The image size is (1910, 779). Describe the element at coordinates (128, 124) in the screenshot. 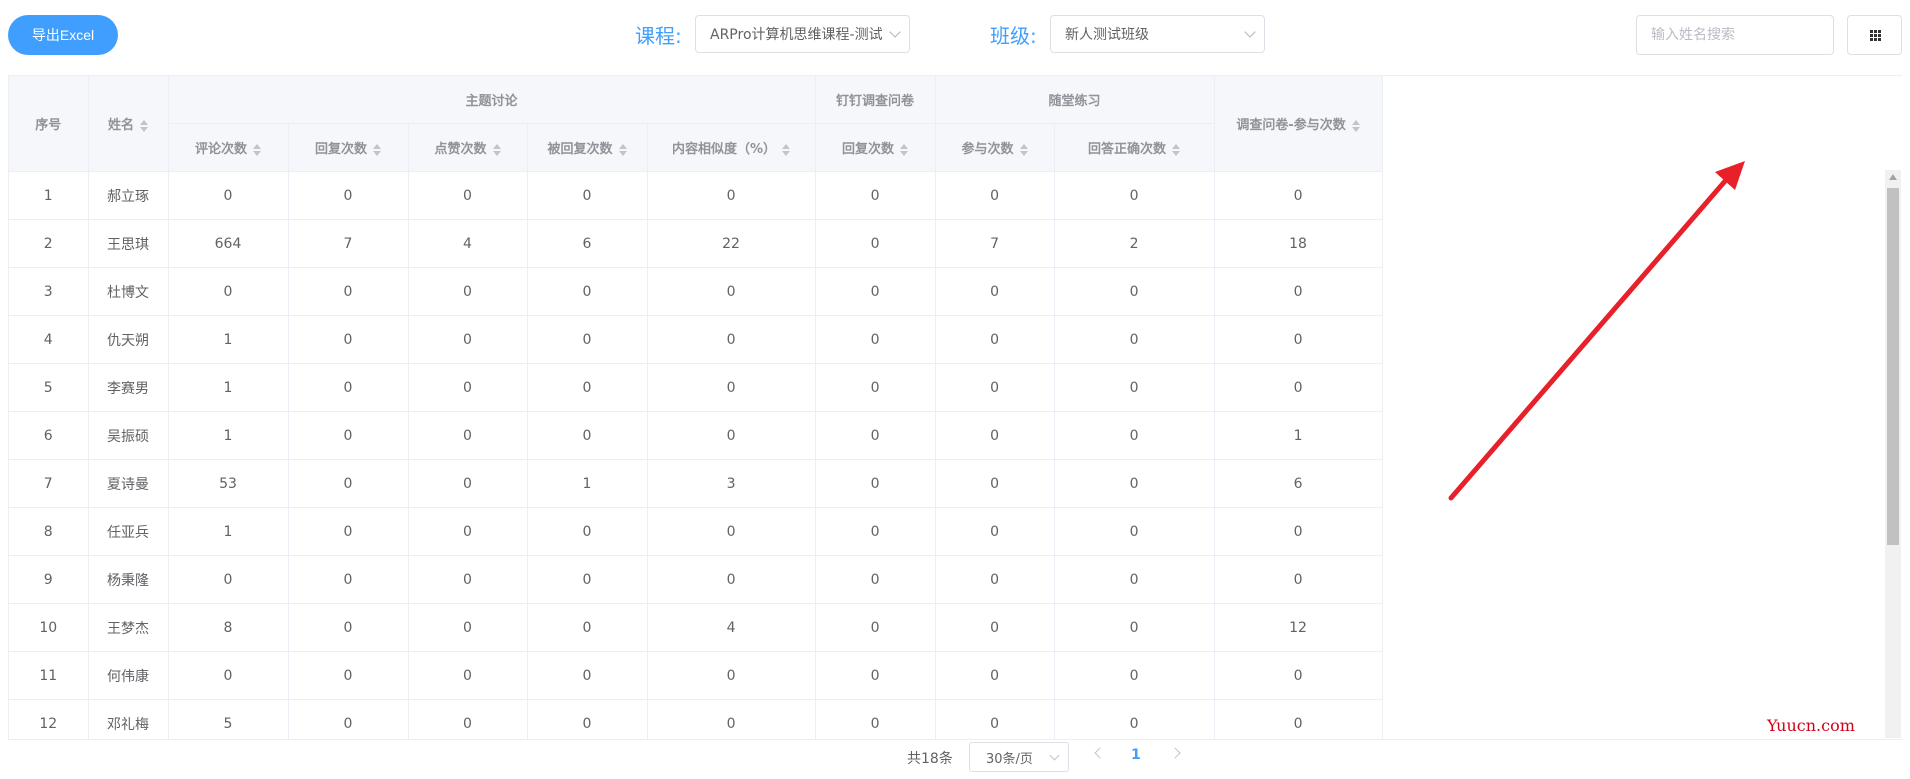

I see `header-name: 姓名` at that location.